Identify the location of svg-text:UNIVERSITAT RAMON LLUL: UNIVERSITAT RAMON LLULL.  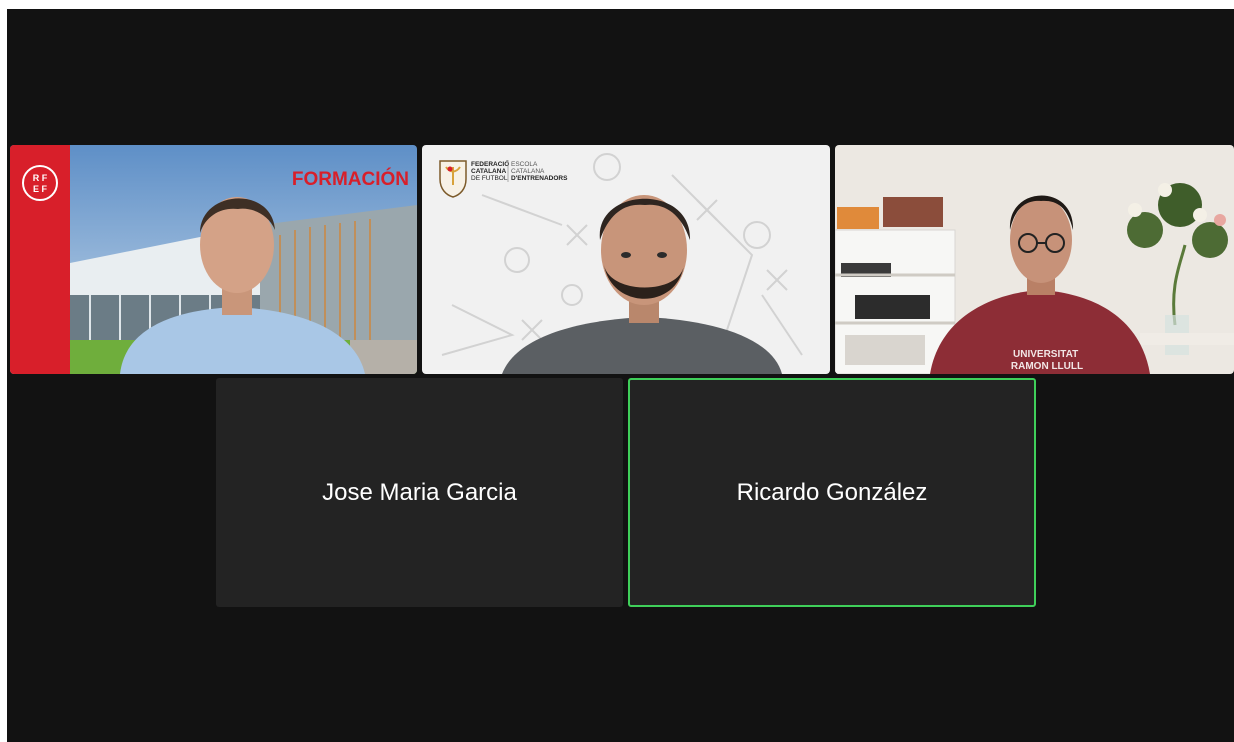
(1047, 360).